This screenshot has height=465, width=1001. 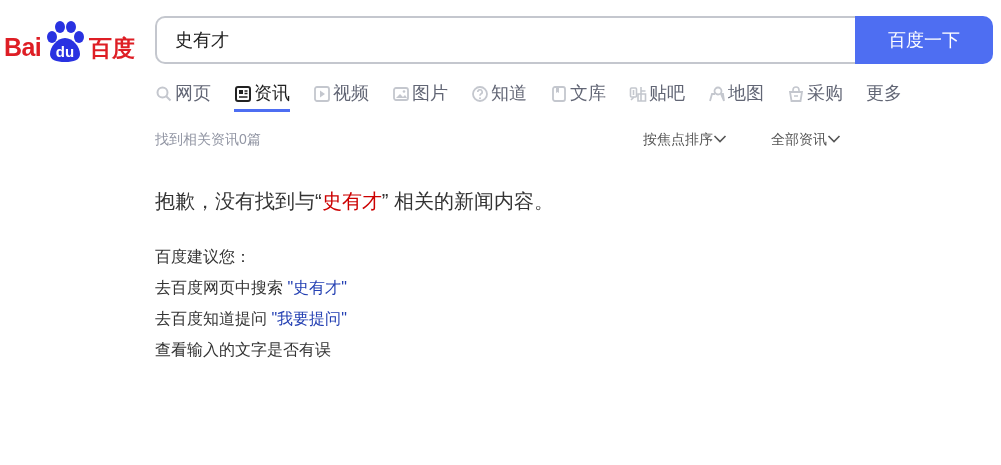 I want to click on nav-tab: 网页, so click(x=183, y=95).